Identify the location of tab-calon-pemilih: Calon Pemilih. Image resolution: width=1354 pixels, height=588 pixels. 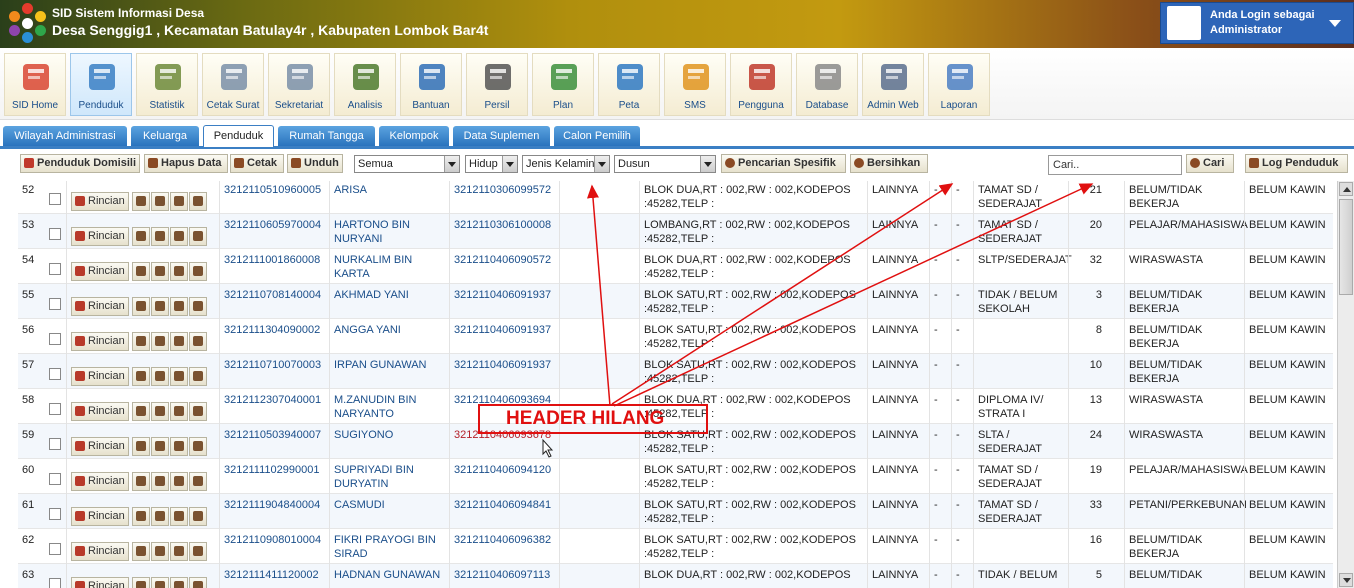
(597, 136).